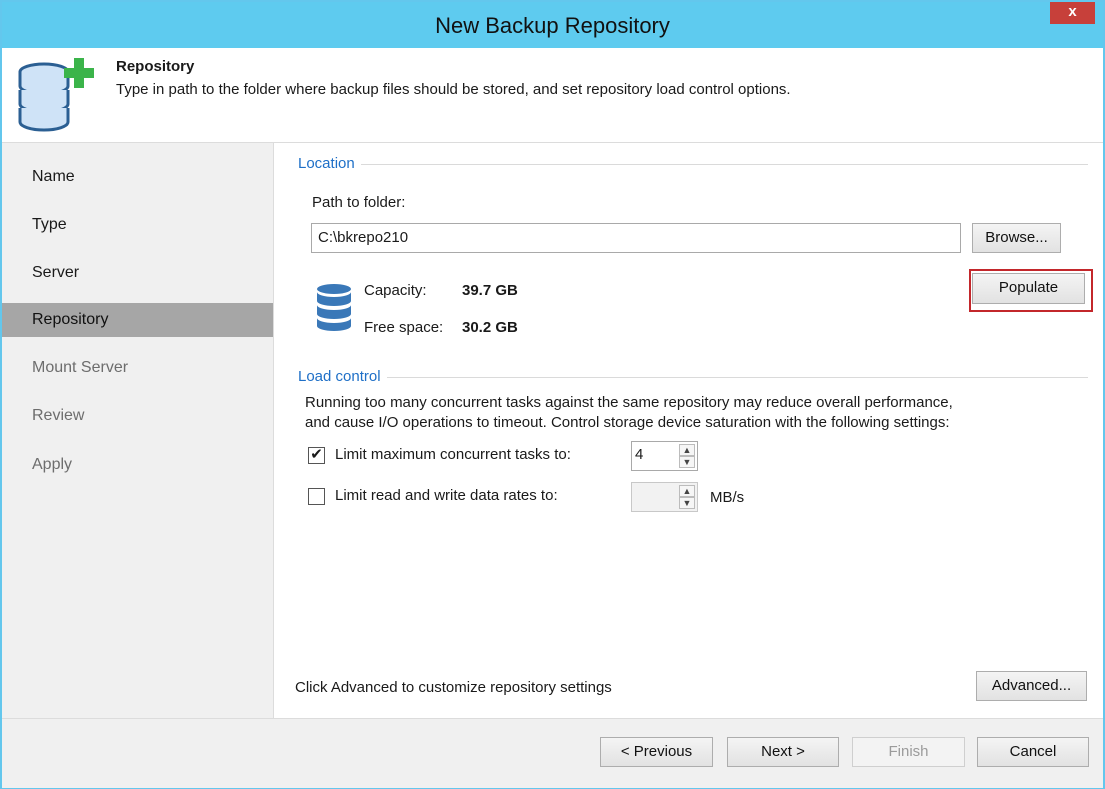 The height and width of the screenshot is (789, 1105). I want to click on location-group-title: Location, so click(329, 163).